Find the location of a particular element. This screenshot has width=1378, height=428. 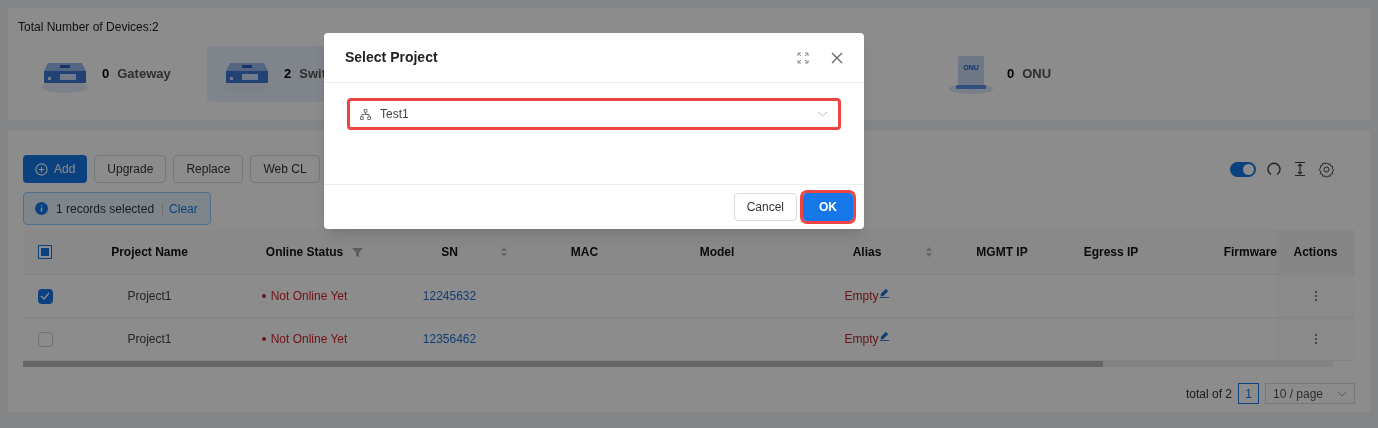

page-button: 1 is located at coordinates (1248, 393).